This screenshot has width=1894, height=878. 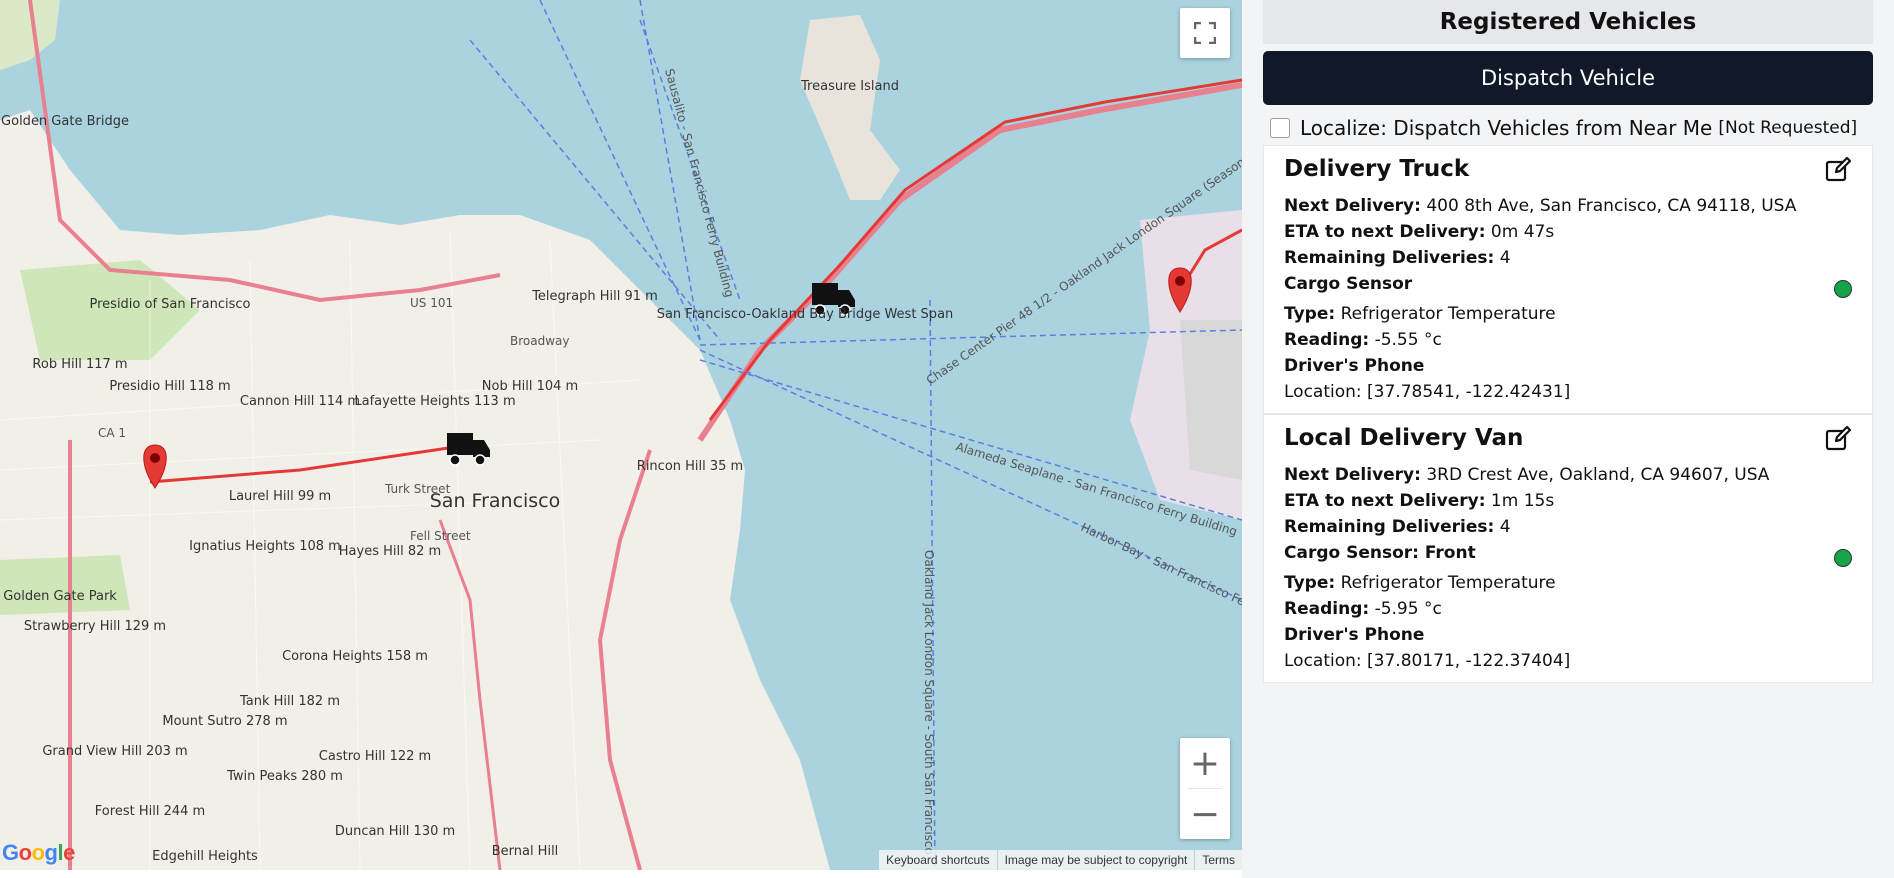 What do you see at coordinates (1419, 501) in the screenshot?
I see `eta-row: ETA to next Delivery: 1m 15s` at bounding box center [1419, 501].